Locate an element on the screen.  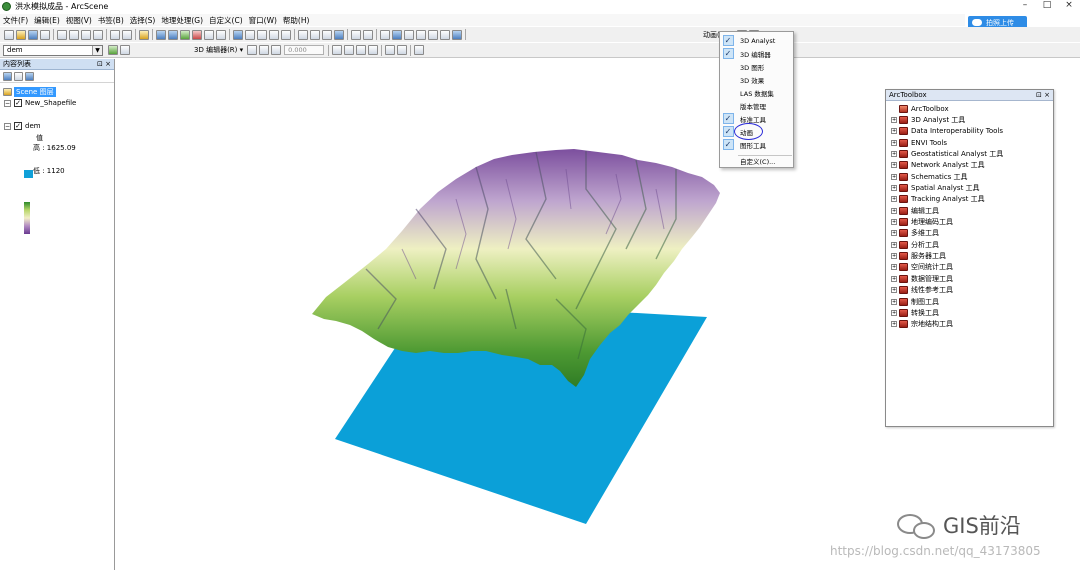
identify-icon is located at coordinates (397, 34).